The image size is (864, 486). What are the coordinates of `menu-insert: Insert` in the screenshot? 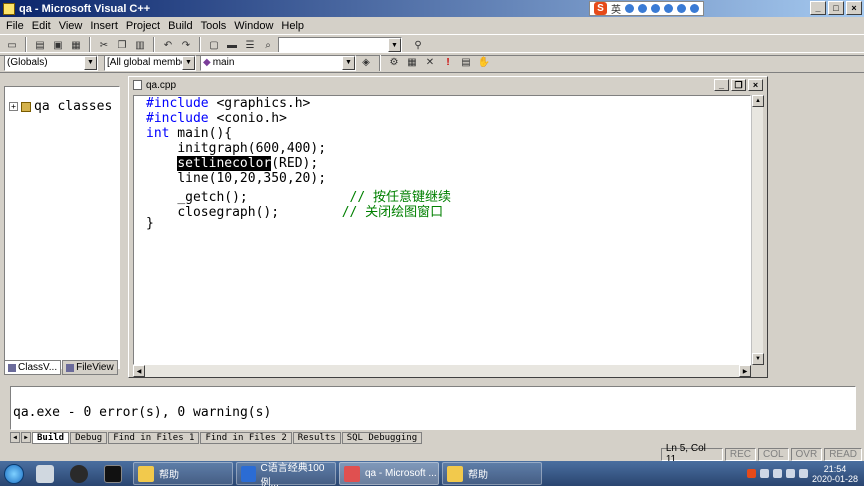 It's located at (104, 26).